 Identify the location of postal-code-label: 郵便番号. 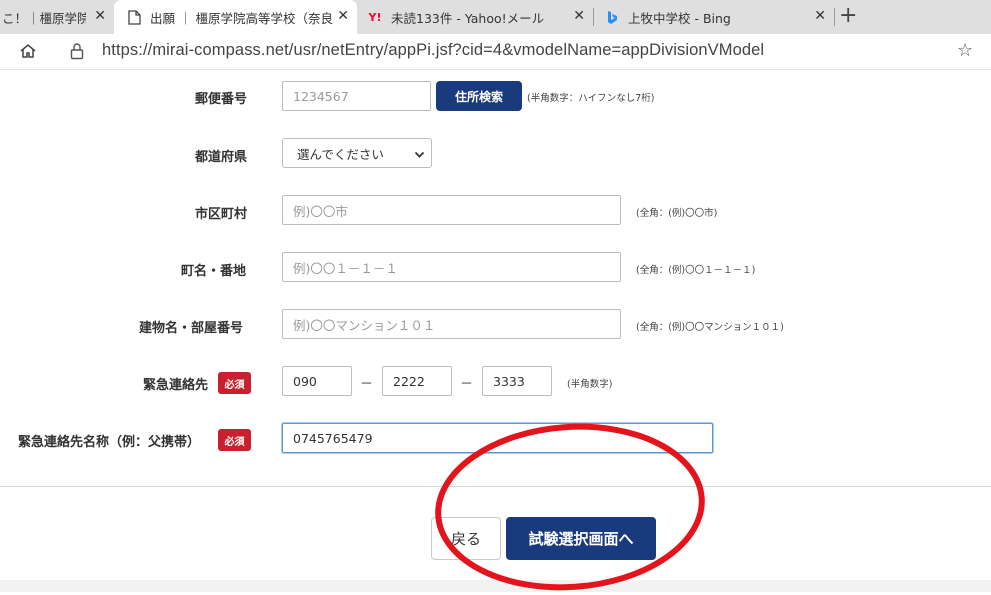
(221, 99).